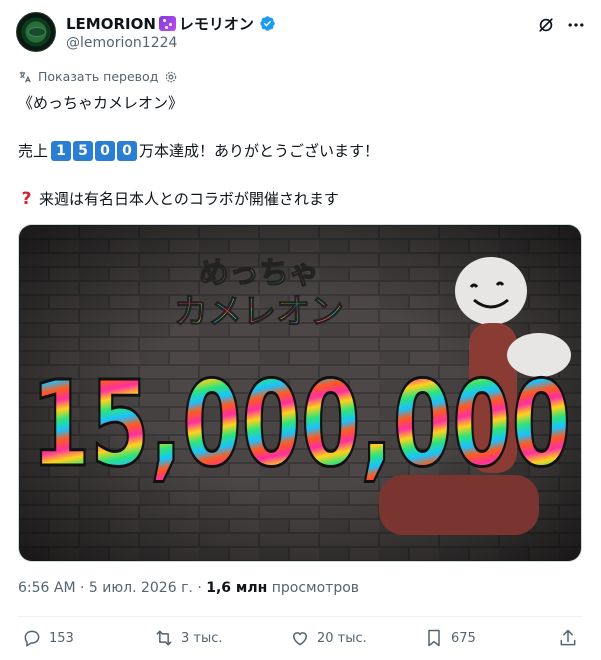  What do you see at coordinates (61, 638) in the screenshot?
I see `reply-count: 153` at bounding box center [61, 638].